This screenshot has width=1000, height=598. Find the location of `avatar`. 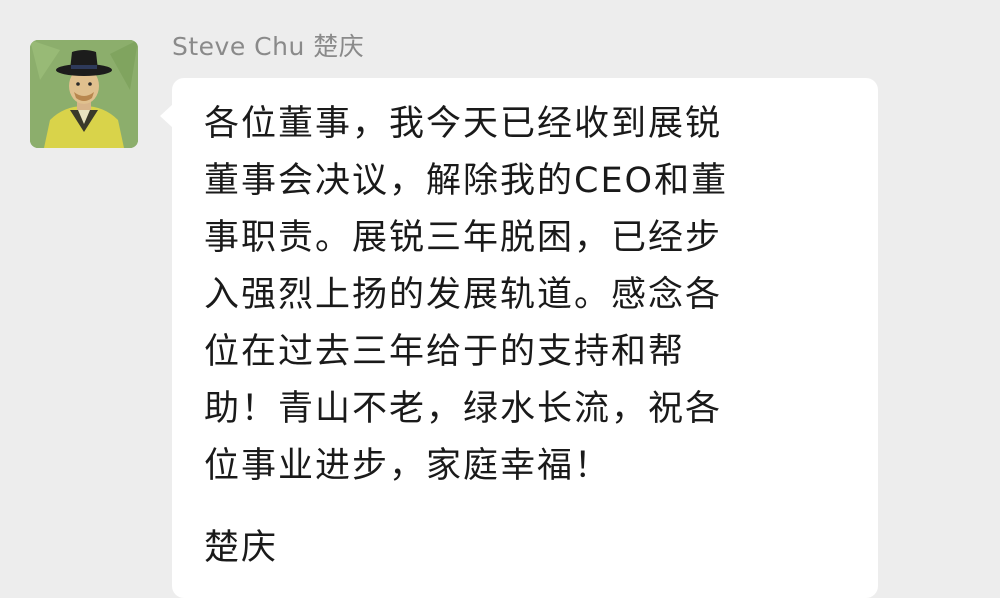

avatar is located at coordinates (84, 94).